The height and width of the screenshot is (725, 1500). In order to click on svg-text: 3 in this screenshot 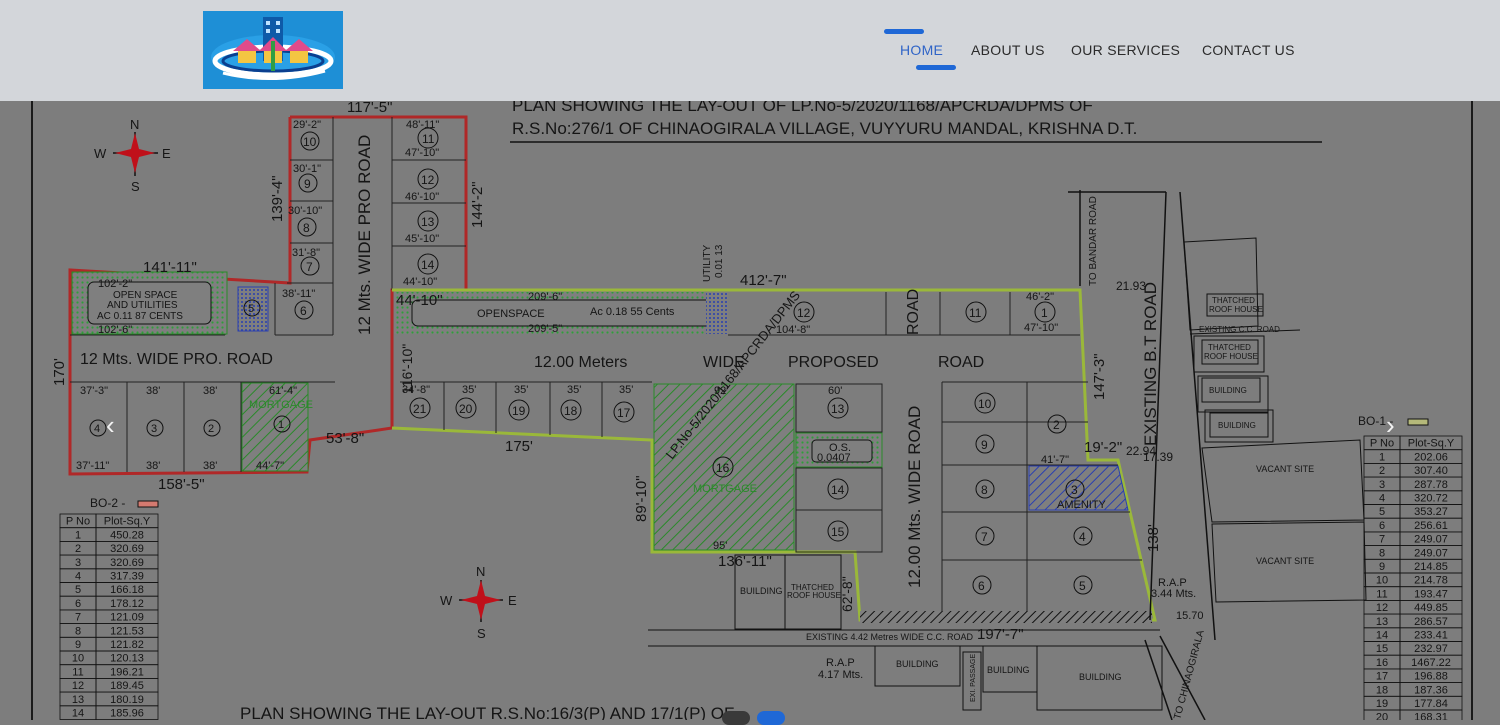, I will do `click(154, 429)`.